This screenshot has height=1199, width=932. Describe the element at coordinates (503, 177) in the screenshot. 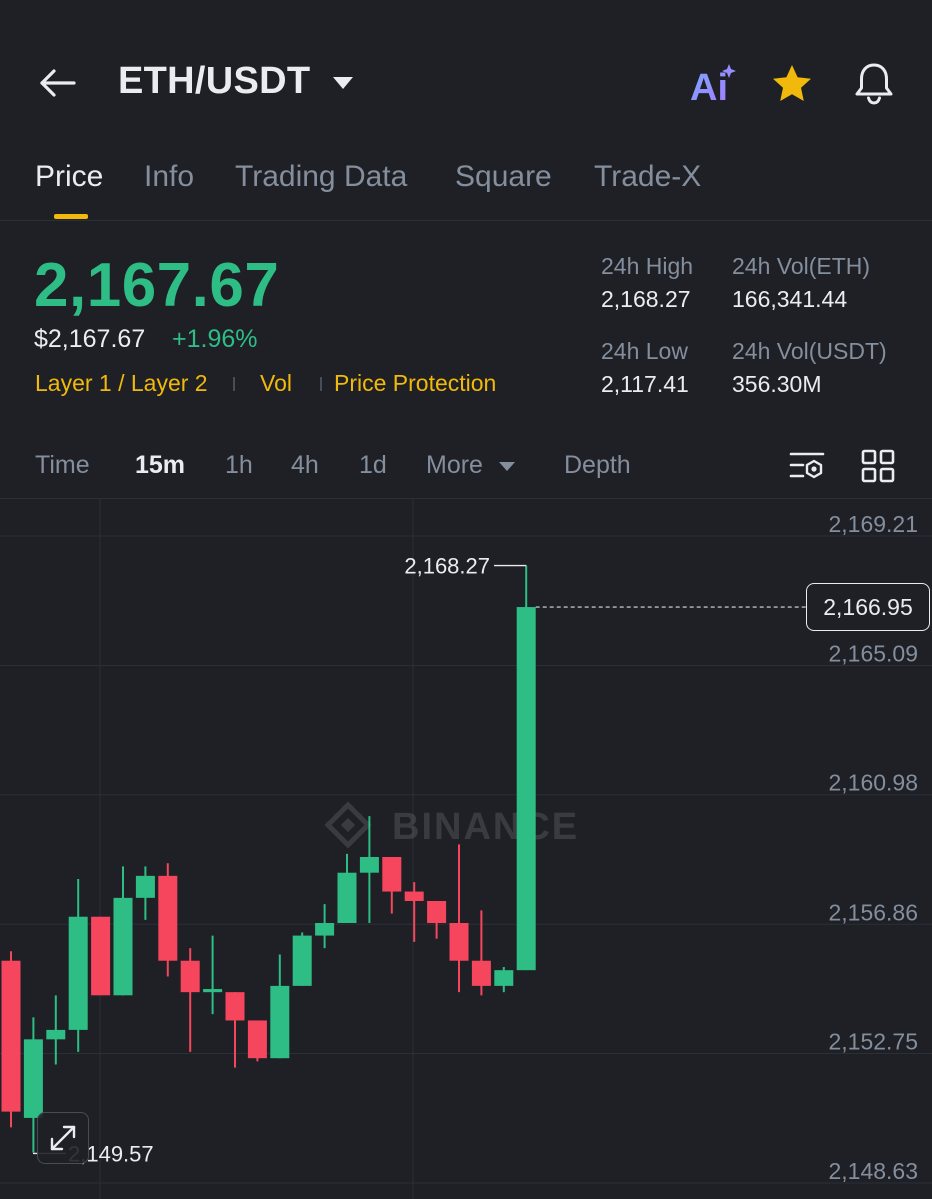

I see `tab-square: Square` at that location.